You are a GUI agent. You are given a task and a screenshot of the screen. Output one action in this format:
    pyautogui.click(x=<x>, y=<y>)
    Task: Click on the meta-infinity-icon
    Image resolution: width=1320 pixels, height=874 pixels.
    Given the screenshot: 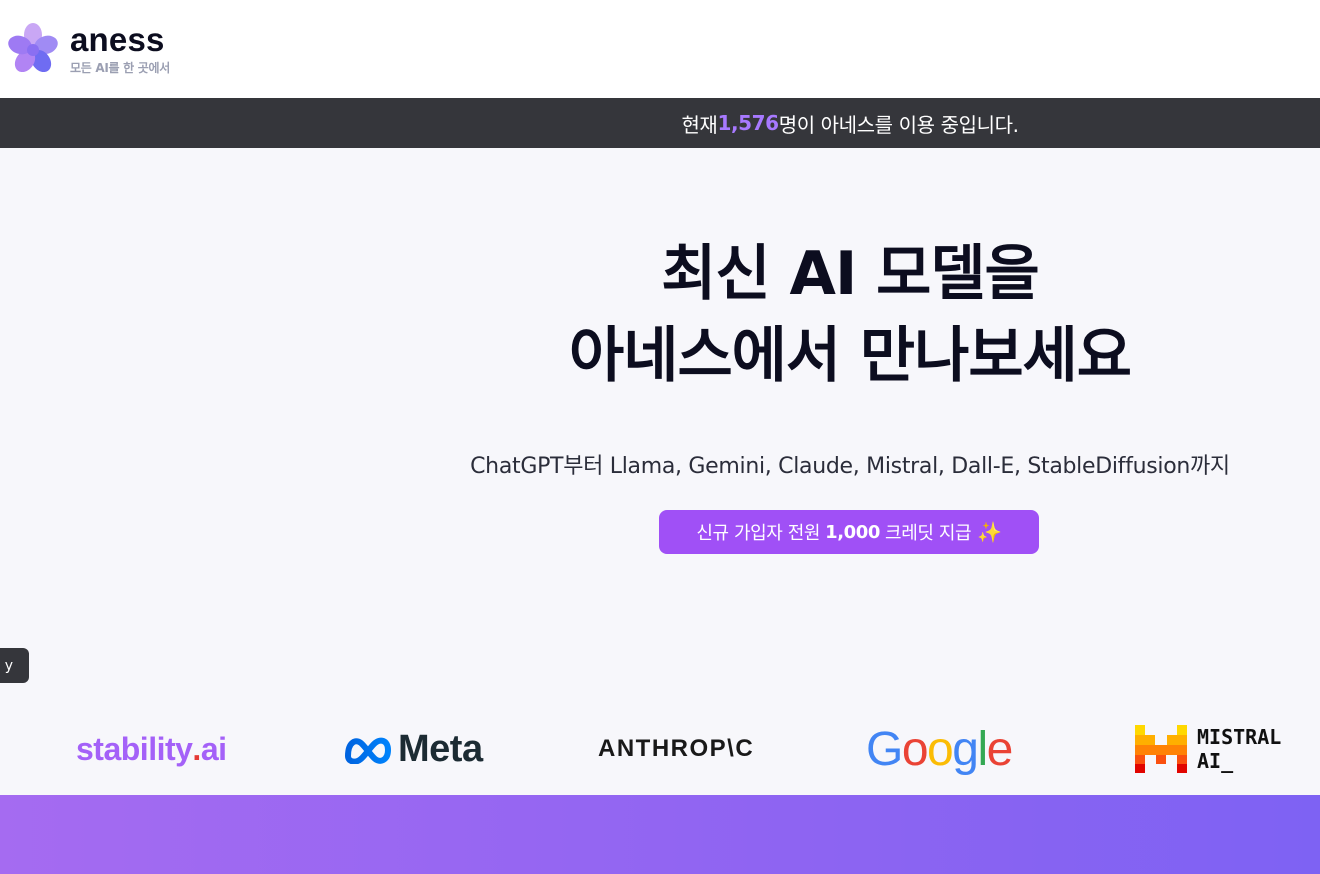 What is the action you would take?
    pyautogui.click(x=368, y=750)
    